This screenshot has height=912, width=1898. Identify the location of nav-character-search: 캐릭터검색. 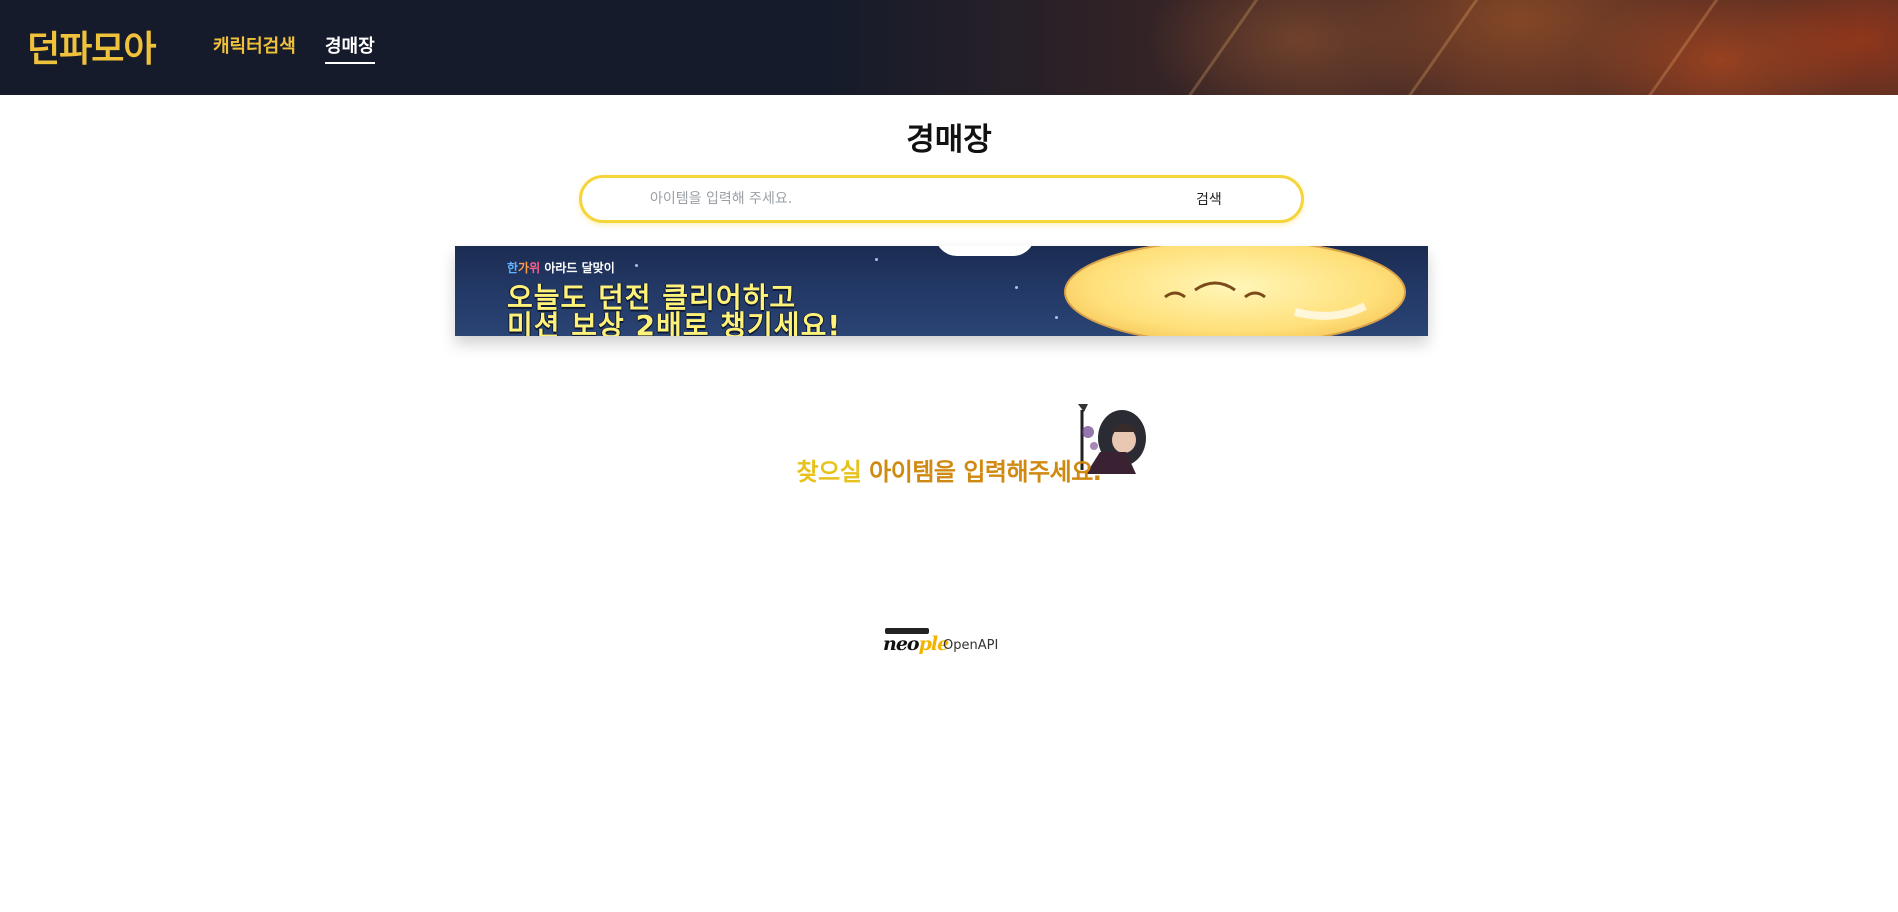
(254, 45).